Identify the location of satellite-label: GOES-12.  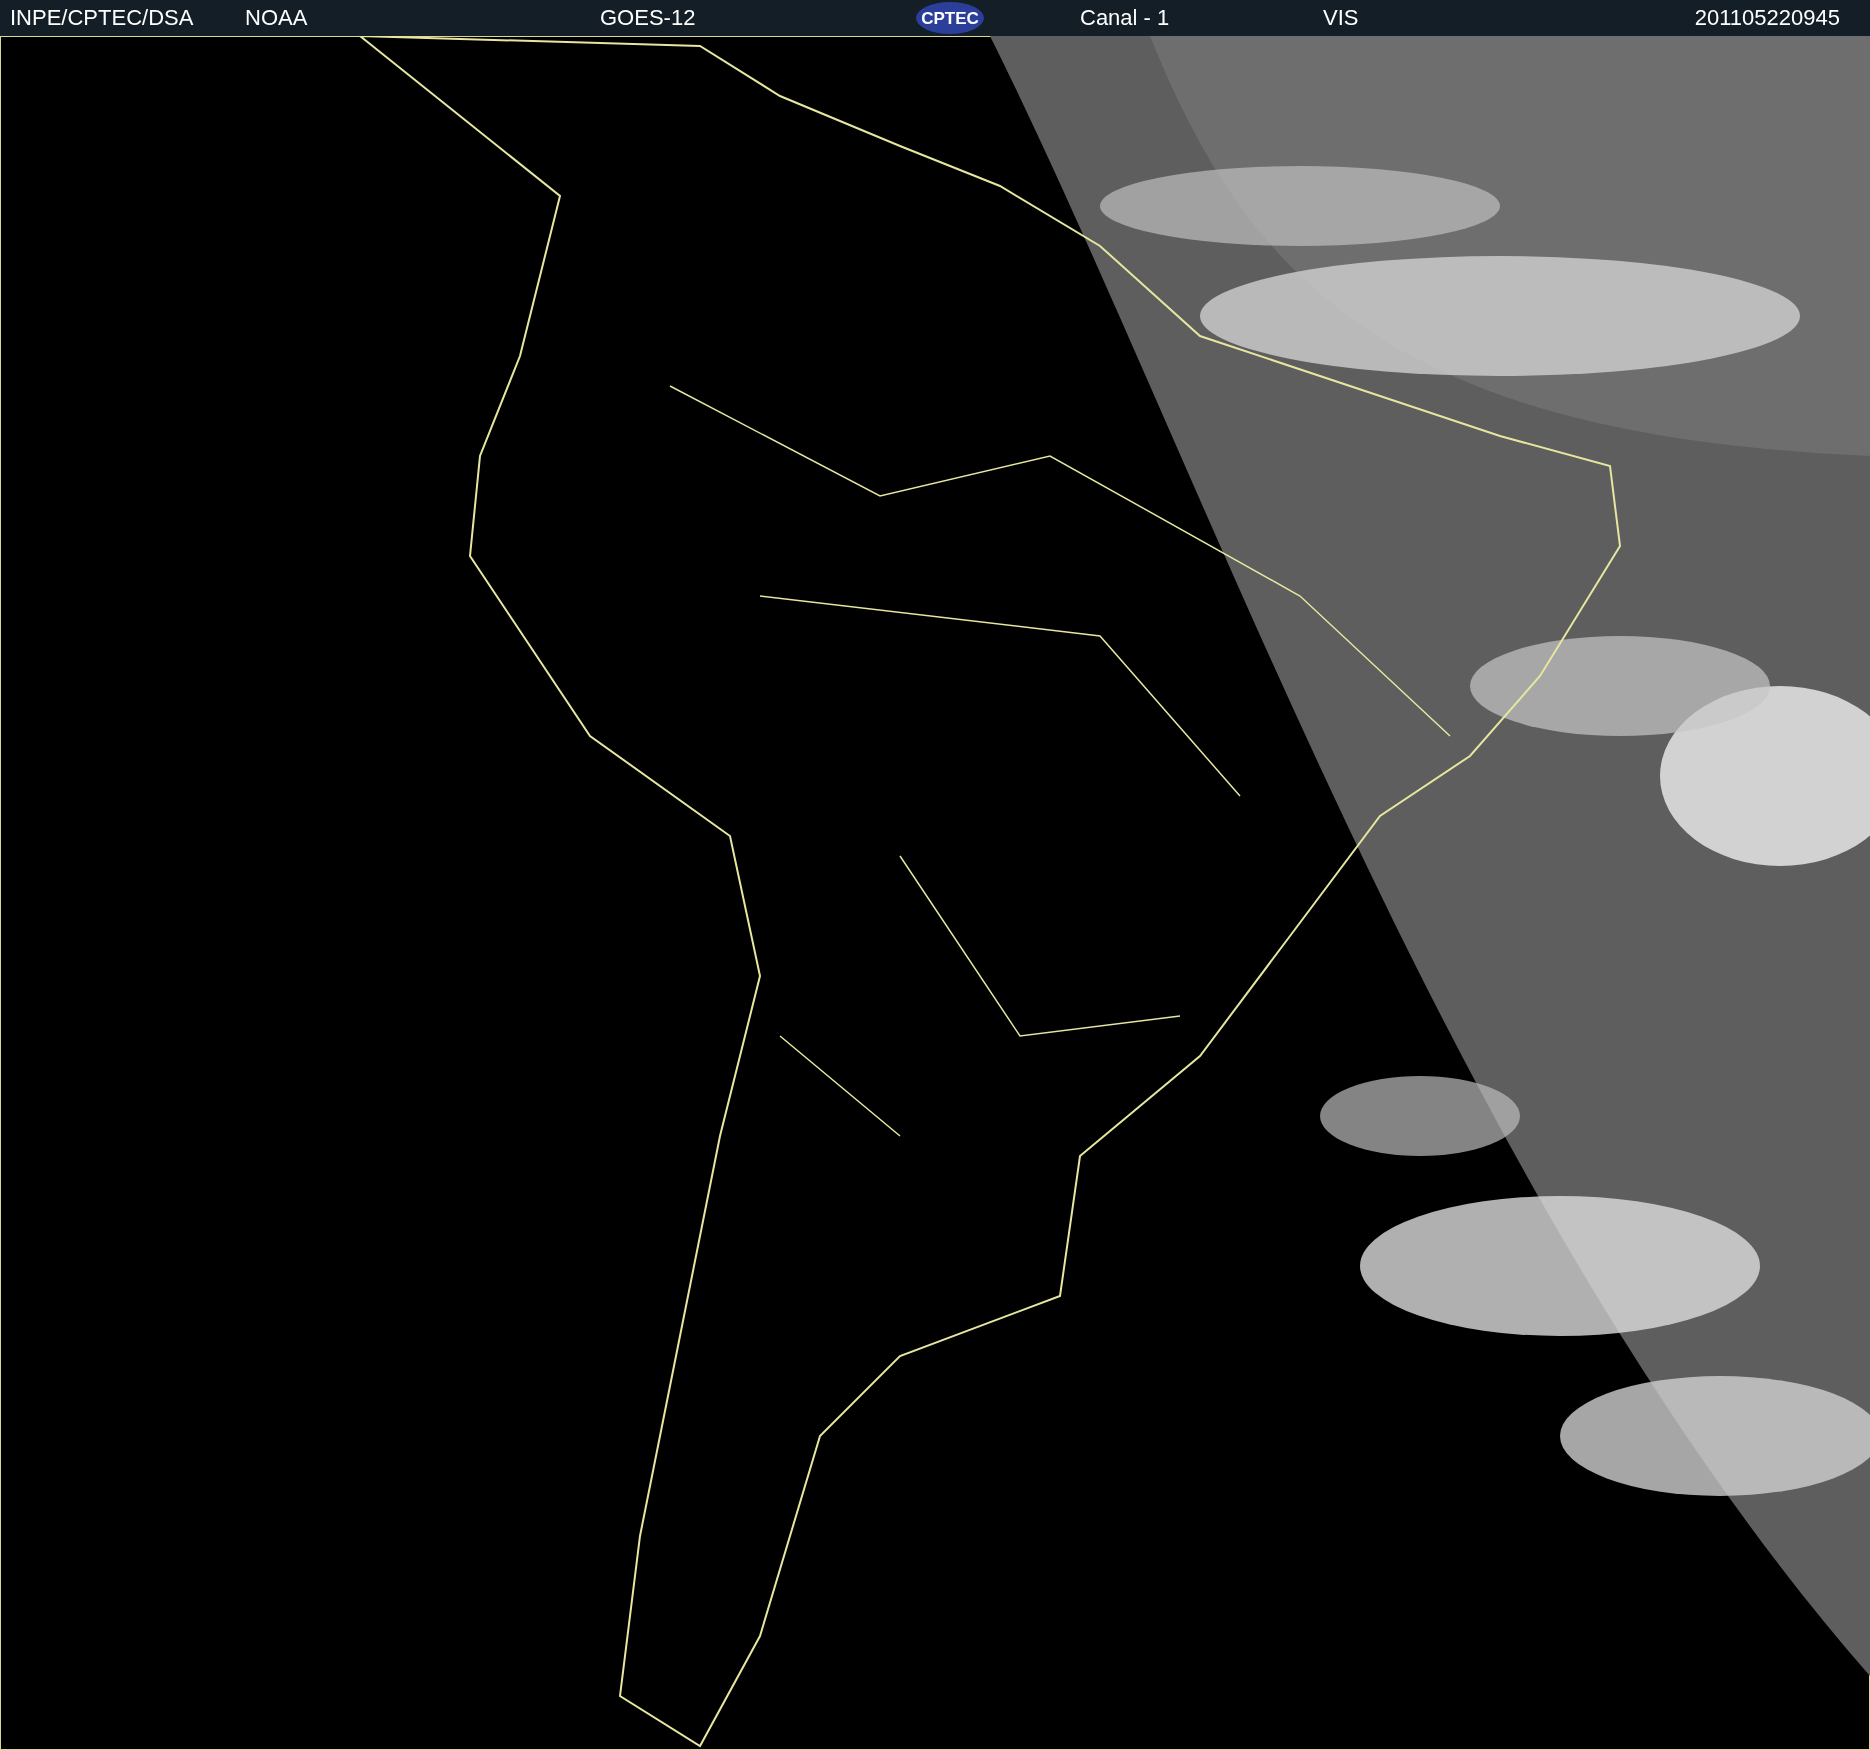
(648, 18).